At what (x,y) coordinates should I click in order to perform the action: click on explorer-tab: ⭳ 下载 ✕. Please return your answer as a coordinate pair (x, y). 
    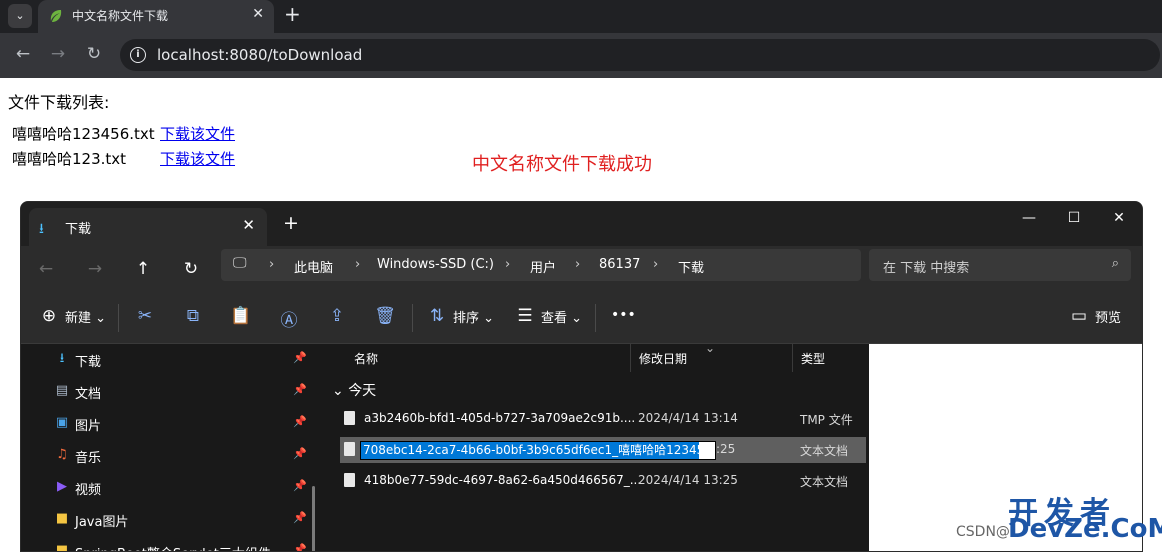
    Looking at the image, I should click on (148, 227).